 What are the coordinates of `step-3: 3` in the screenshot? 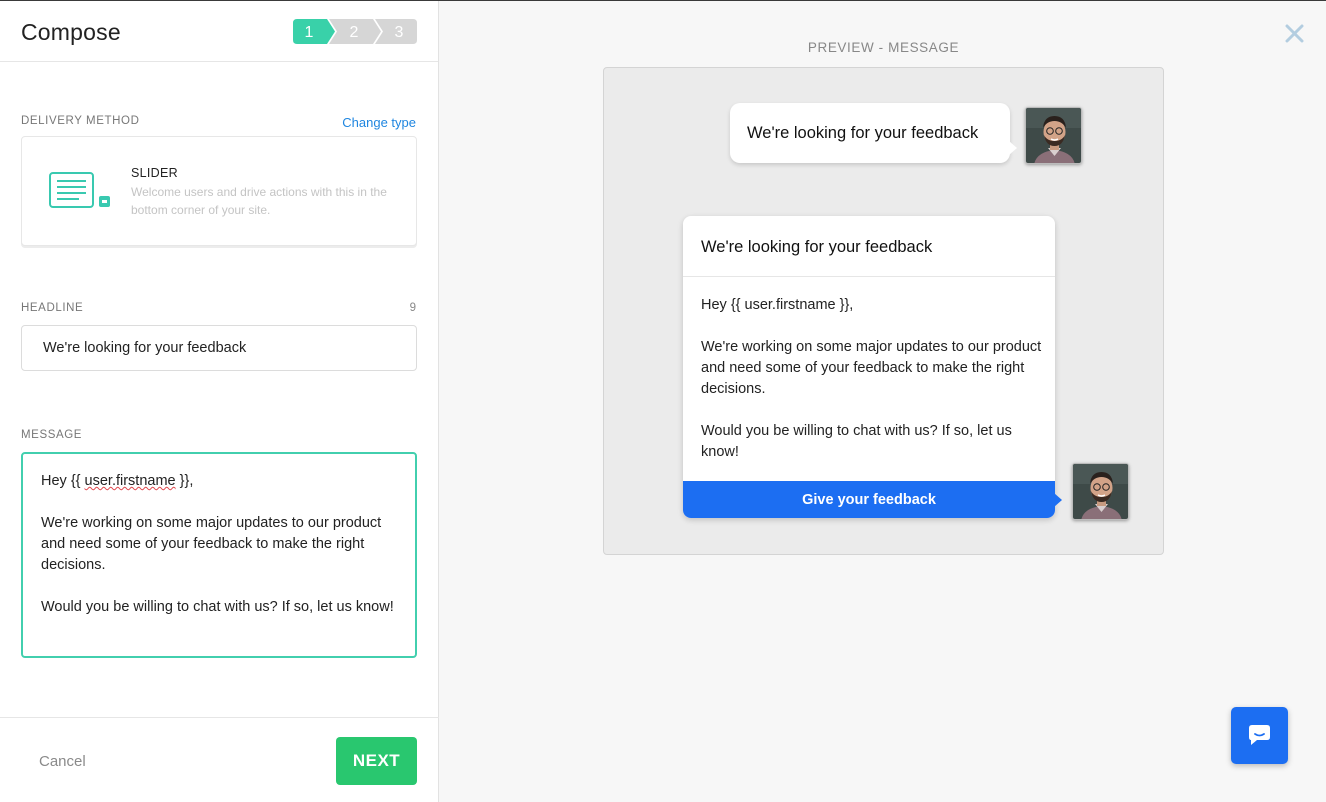 It's located at (396, 31).